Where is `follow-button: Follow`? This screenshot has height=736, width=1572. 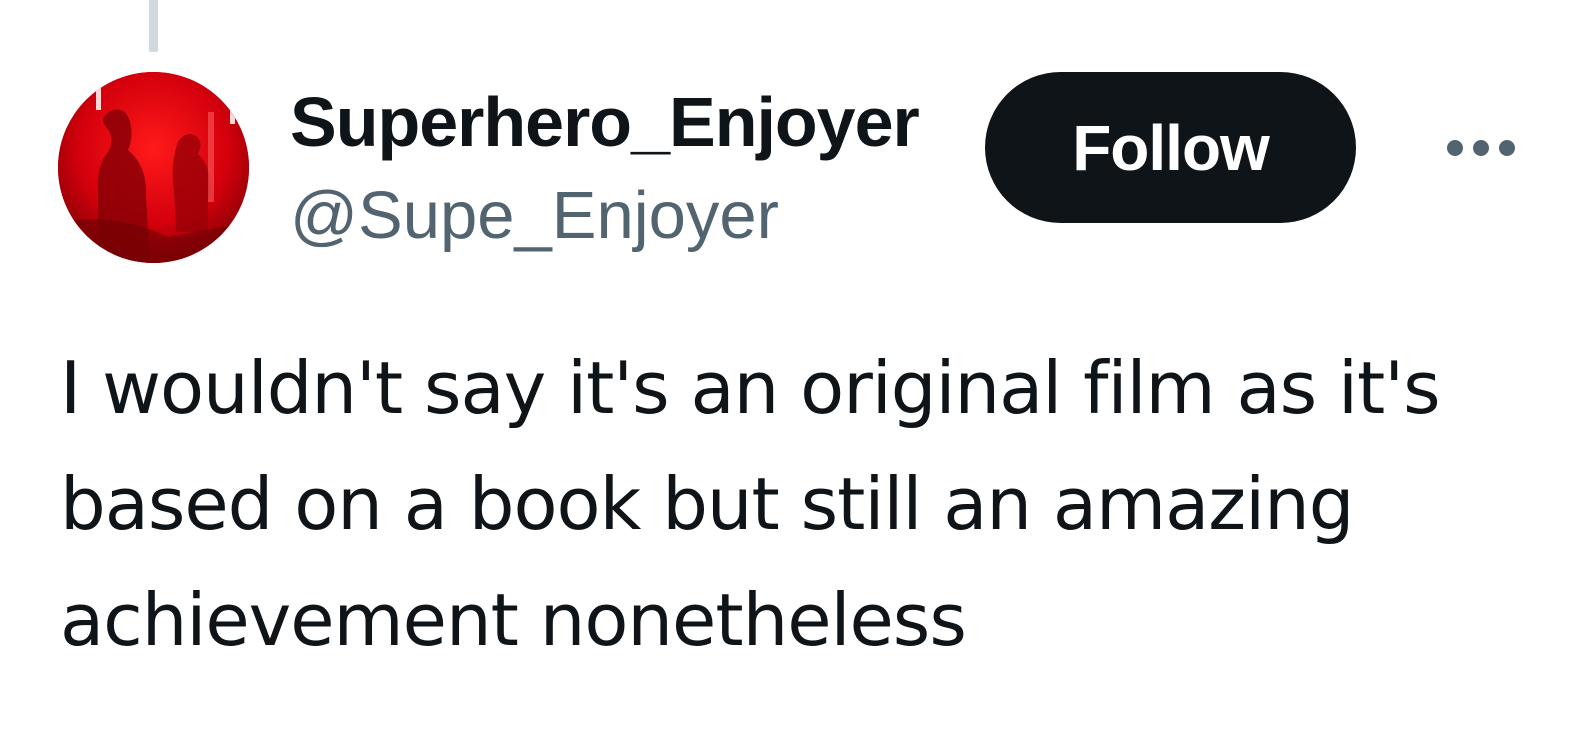 follow-button: Follow is located at coordinates (1170, 147).